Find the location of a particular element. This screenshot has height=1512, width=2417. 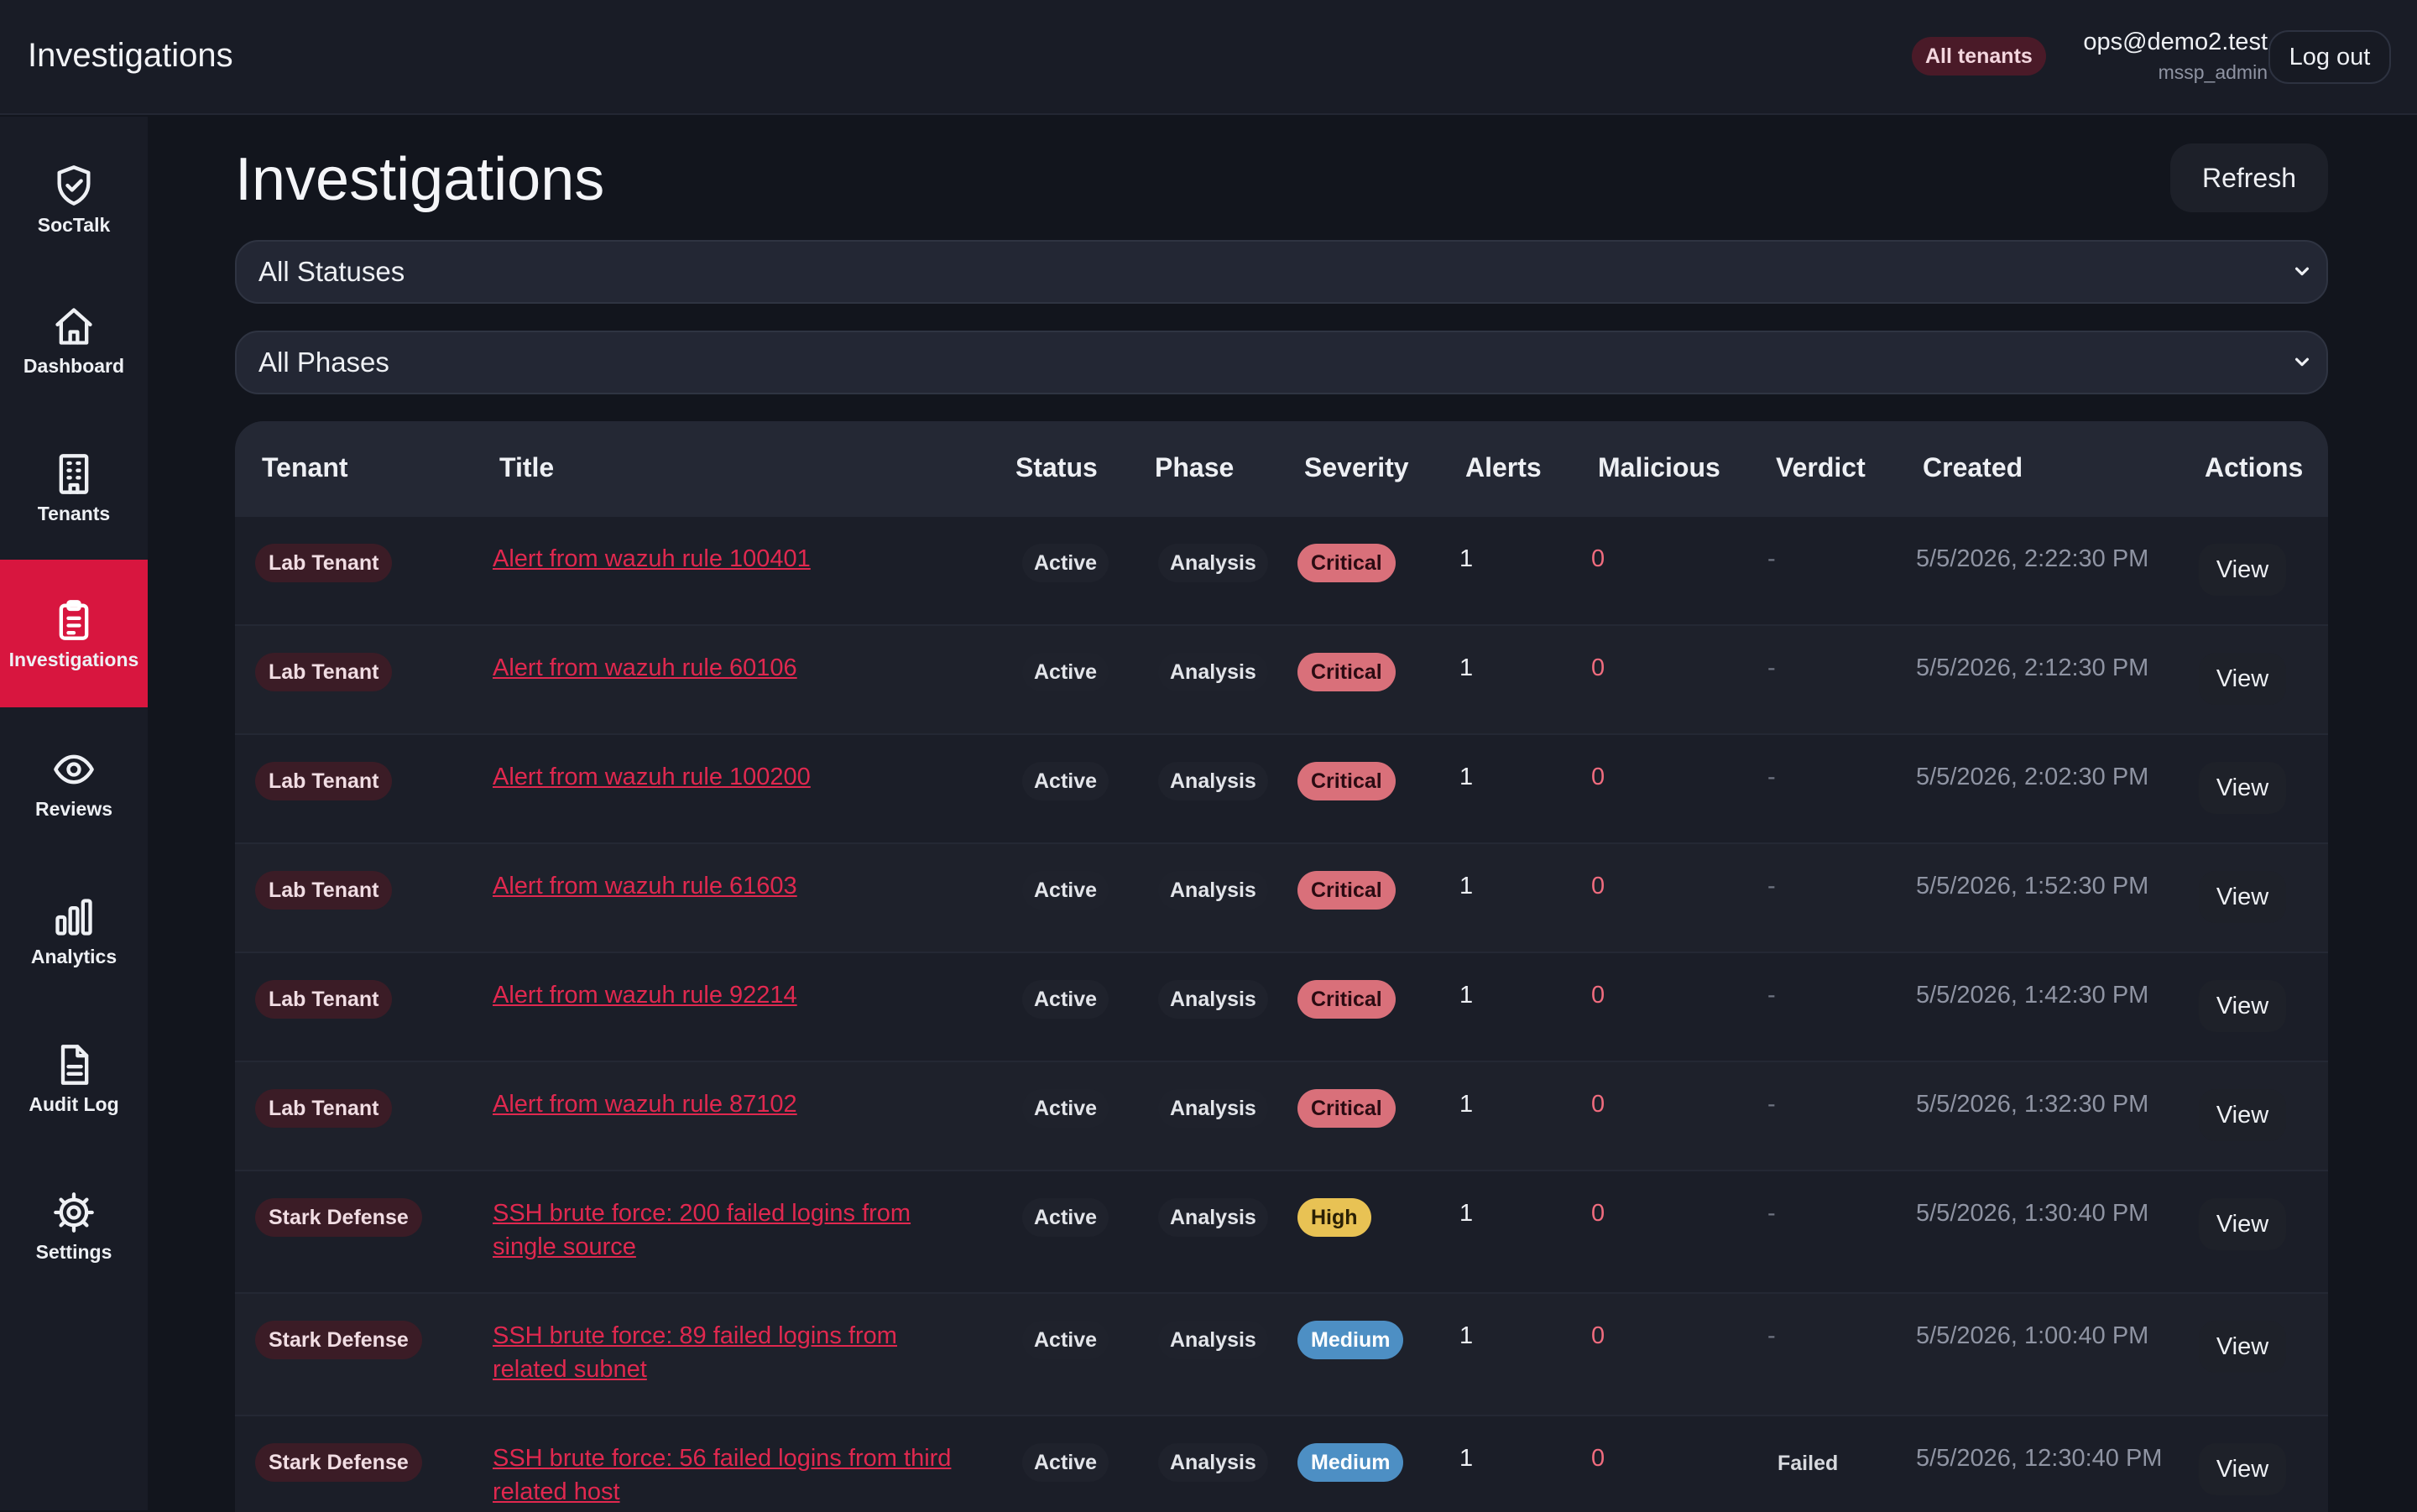

investigation-title-link: Alert from wazuh rule 87102 is located at coordinates (728, 1104).